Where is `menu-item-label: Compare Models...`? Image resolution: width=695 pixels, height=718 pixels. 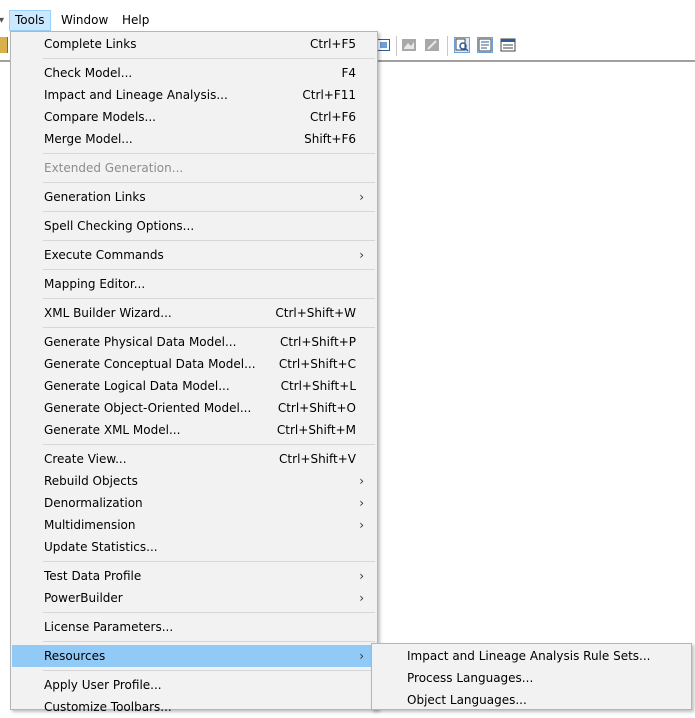 menu-item-label: Compare Models... is located at coordinates (100, 117).